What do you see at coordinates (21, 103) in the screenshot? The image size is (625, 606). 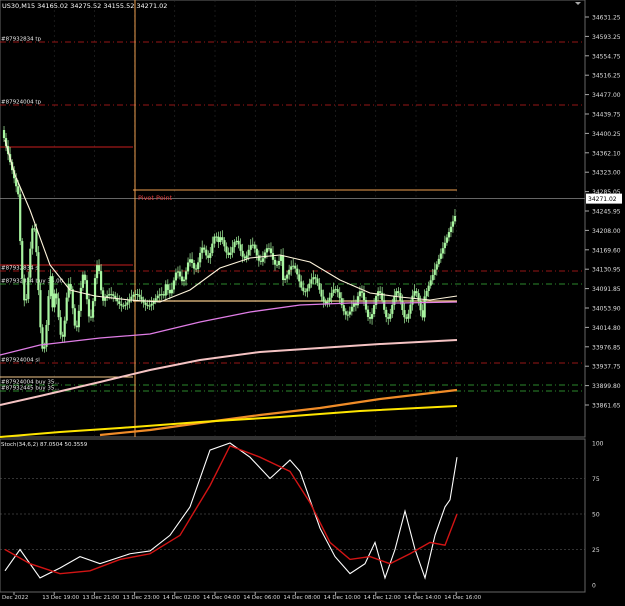 I see `order-label: #87924004 tp` at bounding box center [21, 103].